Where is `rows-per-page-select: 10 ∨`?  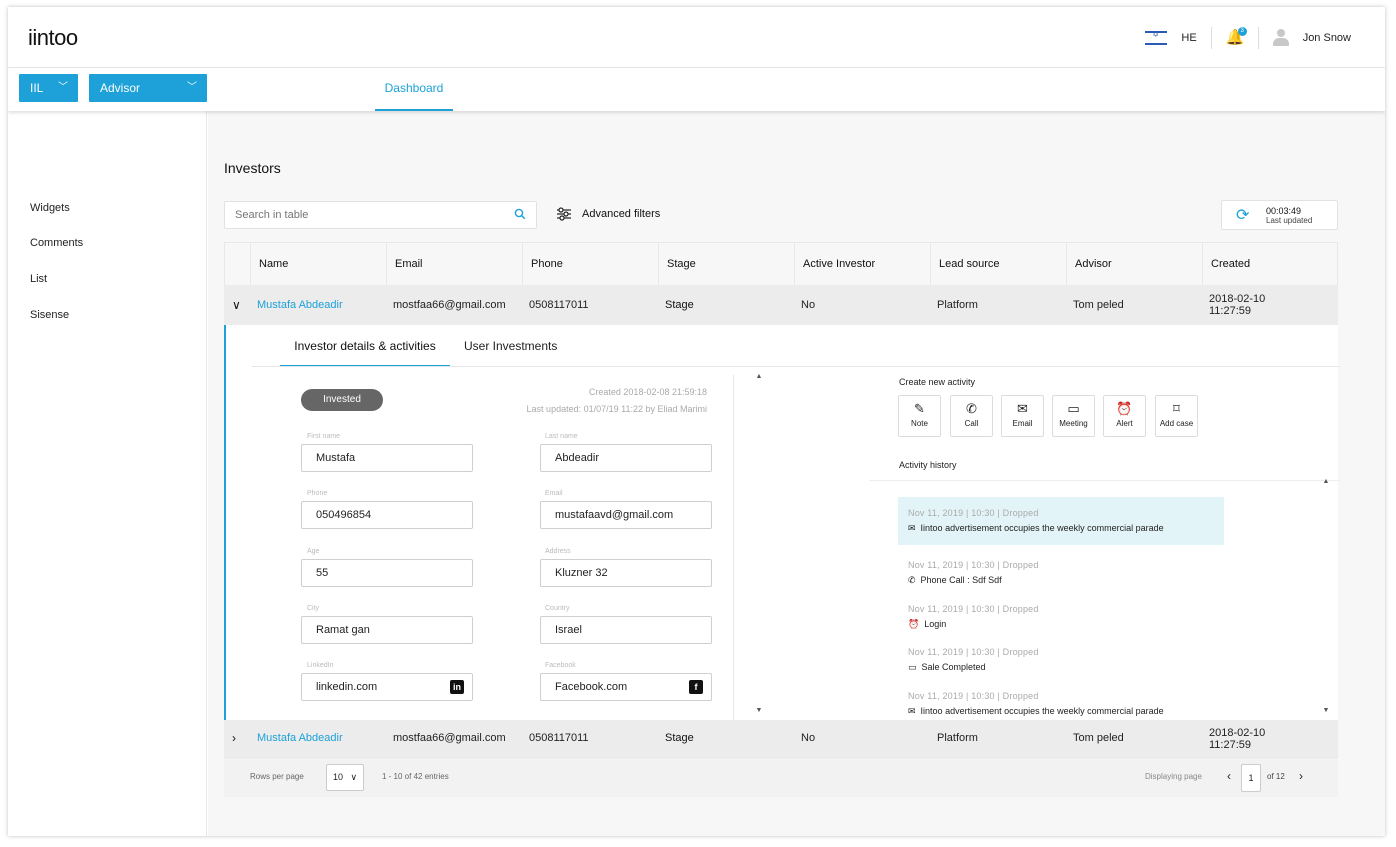
rows-per-page-select: 10 ∨ is located at coordinates (345, 777).